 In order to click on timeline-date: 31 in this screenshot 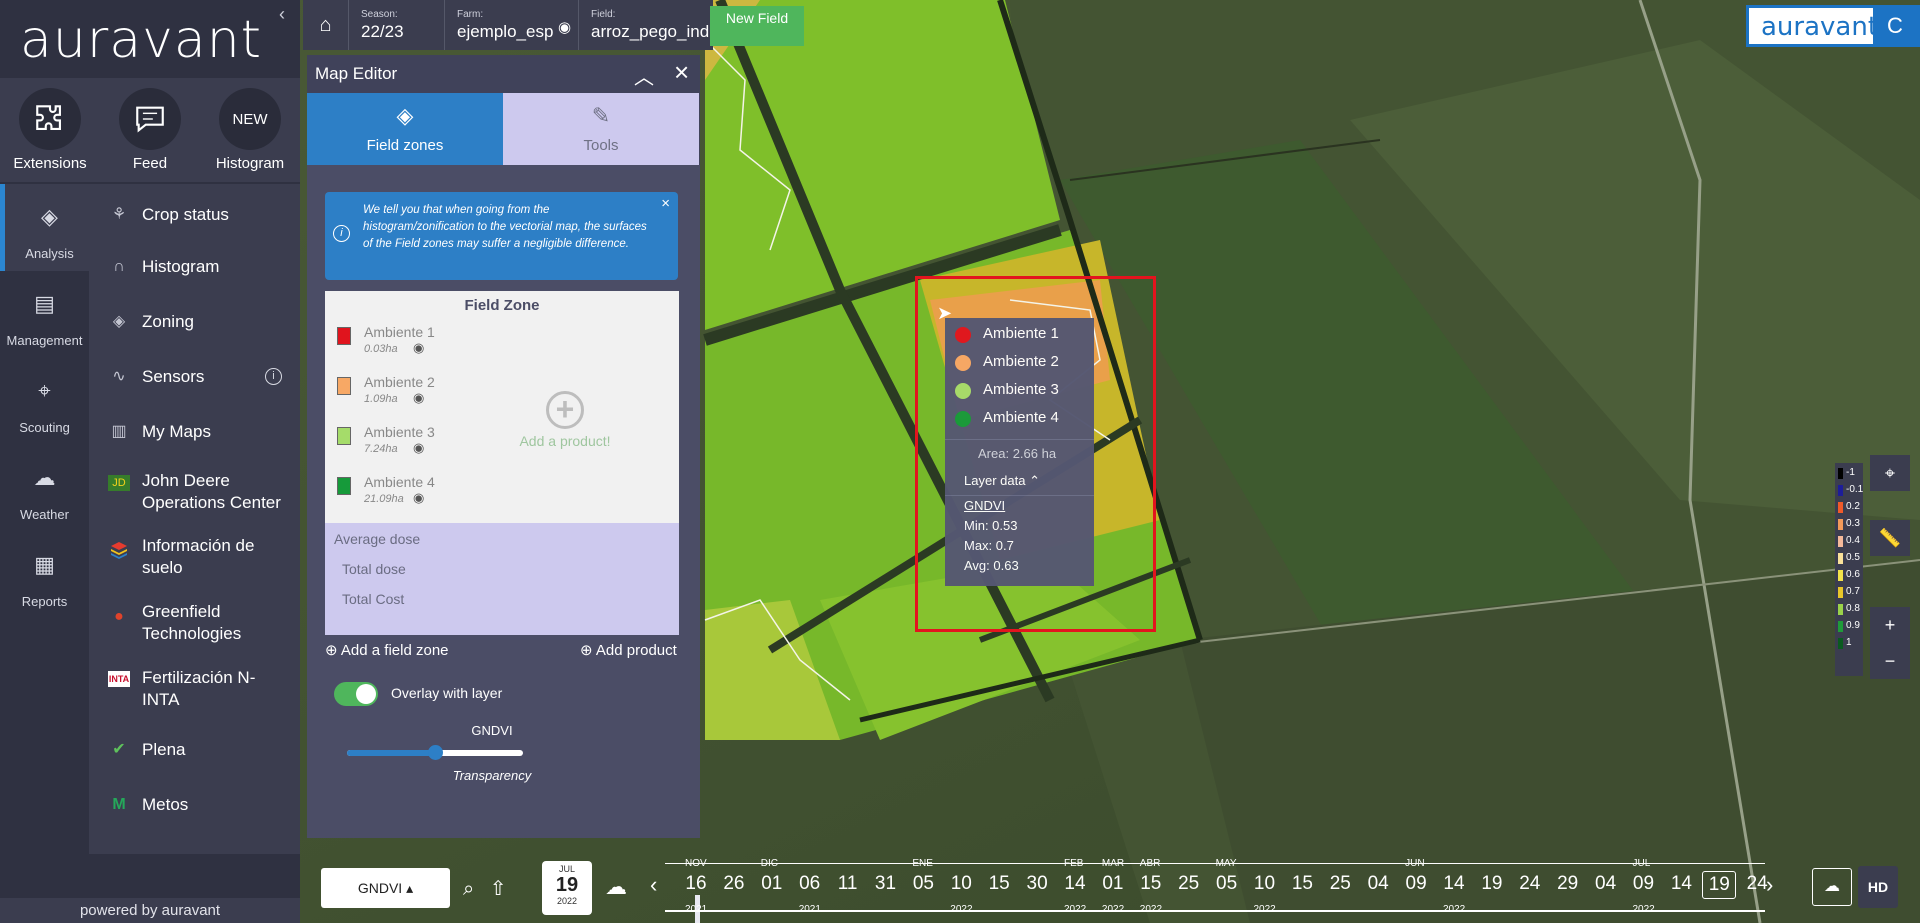, I will do `click(886, 884)`.